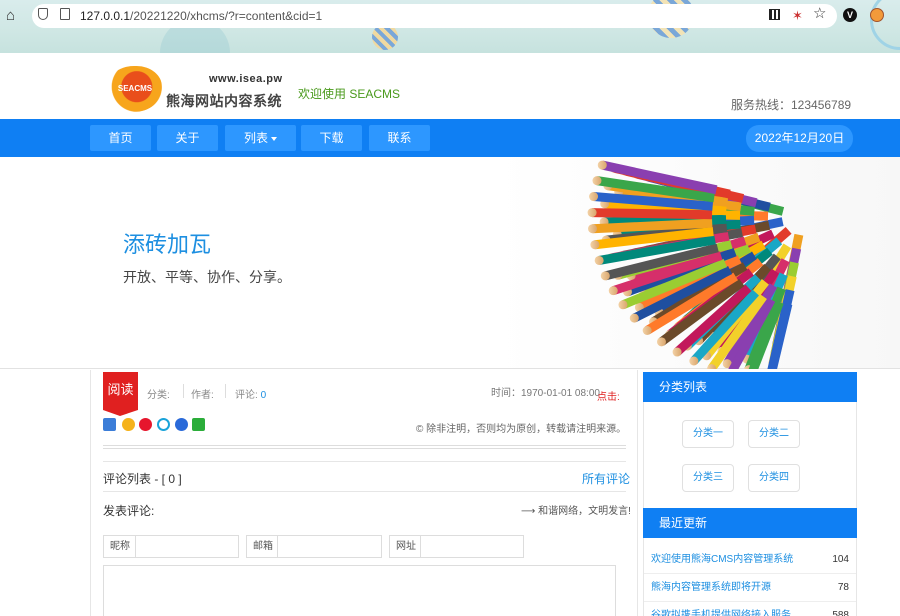 The image size is (900, 616). What do you see at coordinates (708, 478) in the screenshot?
I see `category-button: 分类三` at bounding box center [708, 478].